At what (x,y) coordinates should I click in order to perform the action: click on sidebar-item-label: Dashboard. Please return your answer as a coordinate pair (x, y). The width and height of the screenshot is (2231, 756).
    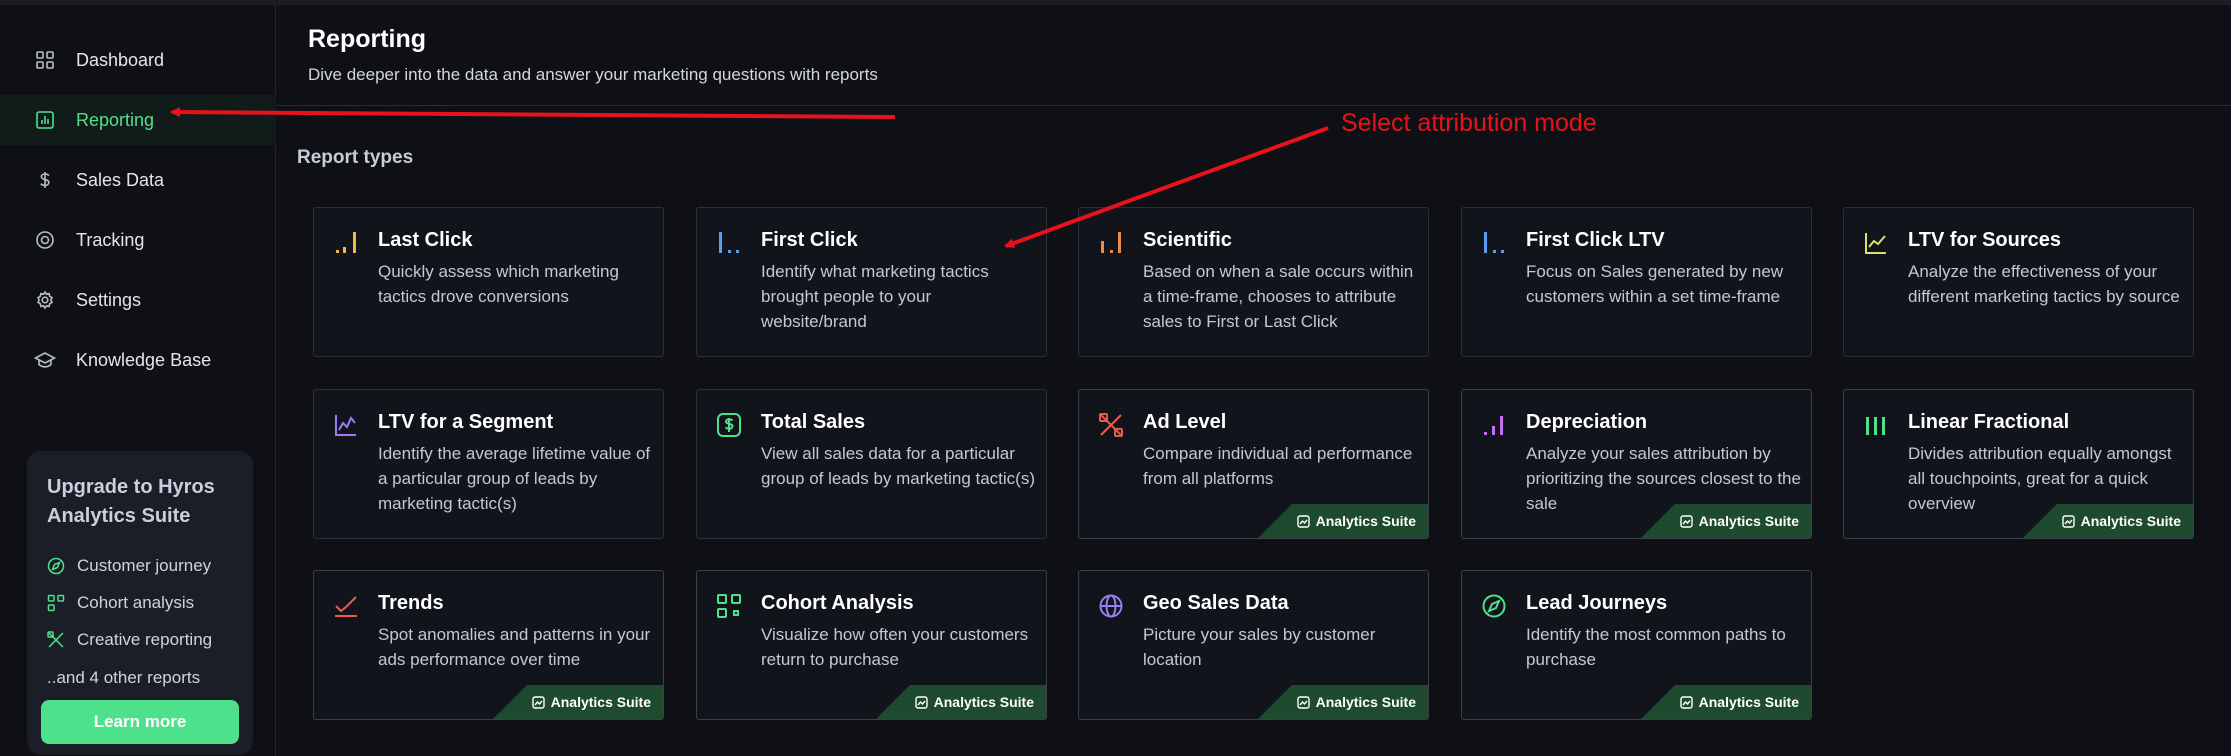
    Looking at the image, I should click on (120, 59).